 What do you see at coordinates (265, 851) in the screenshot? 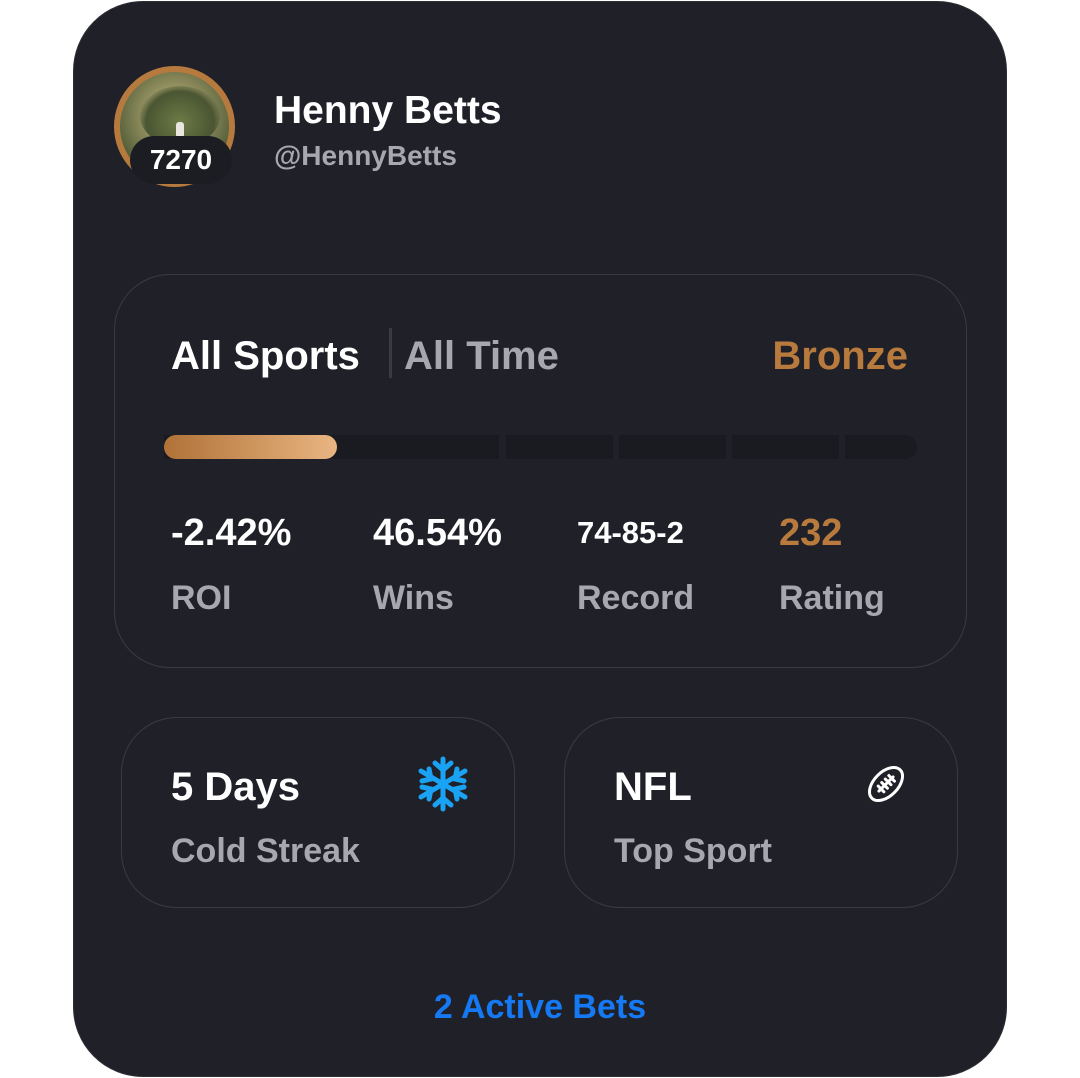
I see `streak-label: Cold Streak` at bounding box center [265, 851].